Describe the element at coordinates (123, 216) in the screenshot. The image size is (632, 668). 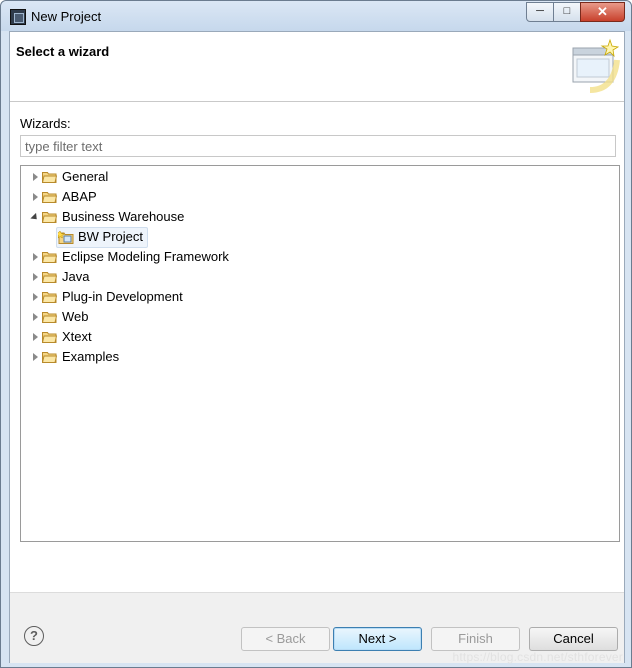
I see `tree-item-label: Business Warehouse` at that location.